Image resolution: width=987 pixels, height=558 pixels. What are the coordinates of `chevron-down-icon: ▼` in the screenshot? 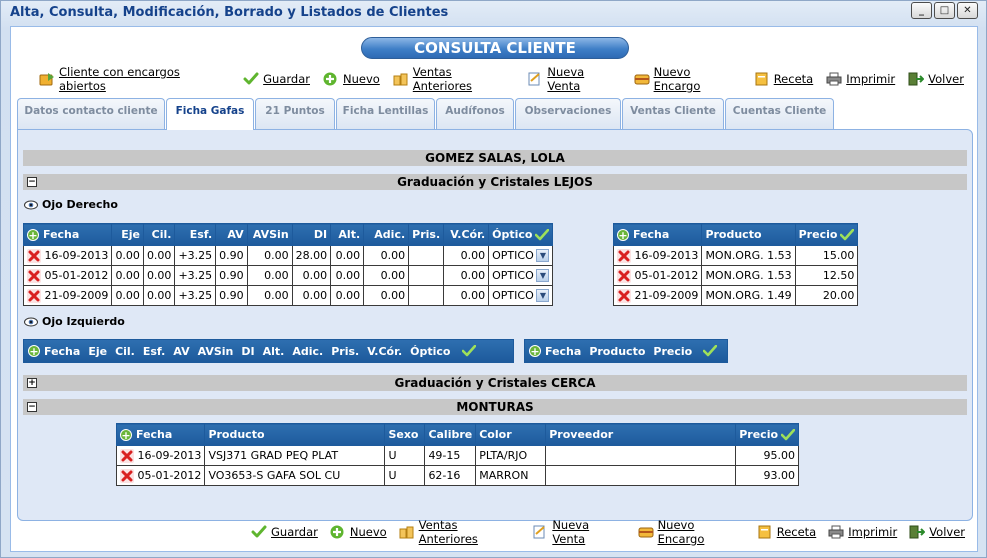 It's located at (543, 255).